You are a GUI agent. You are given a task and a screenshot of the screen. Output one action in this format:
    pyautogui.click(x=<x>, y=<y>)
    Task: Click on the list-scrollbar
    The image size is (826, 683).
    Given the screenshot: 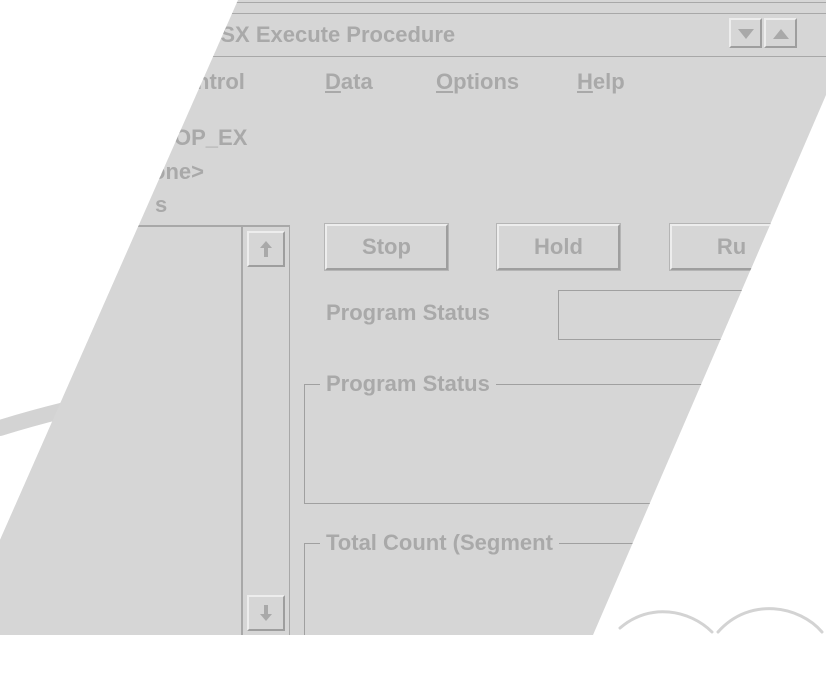 What is the action you would take?
    pyautogui.click(x=266, y=430)
    